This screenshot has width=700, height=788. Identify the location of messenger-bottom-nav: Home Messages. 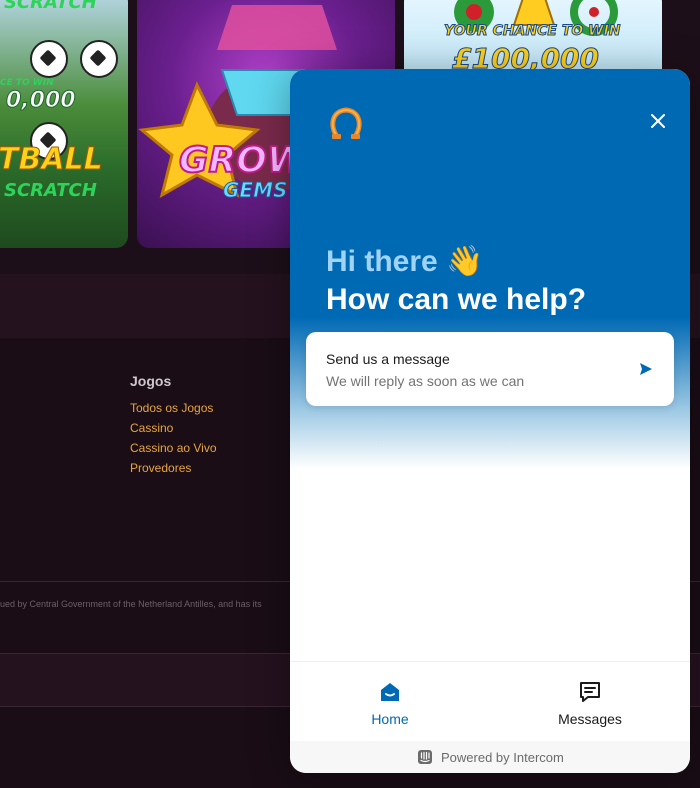
(490, 701).